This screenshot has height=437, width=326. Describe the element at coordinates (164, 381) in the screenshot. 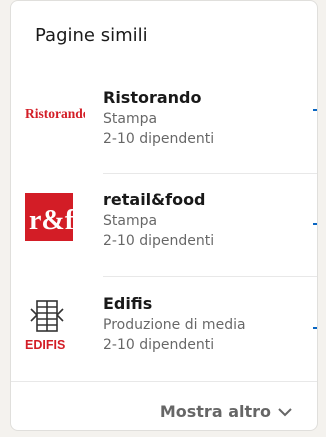

I see `footer-divider` at that location.